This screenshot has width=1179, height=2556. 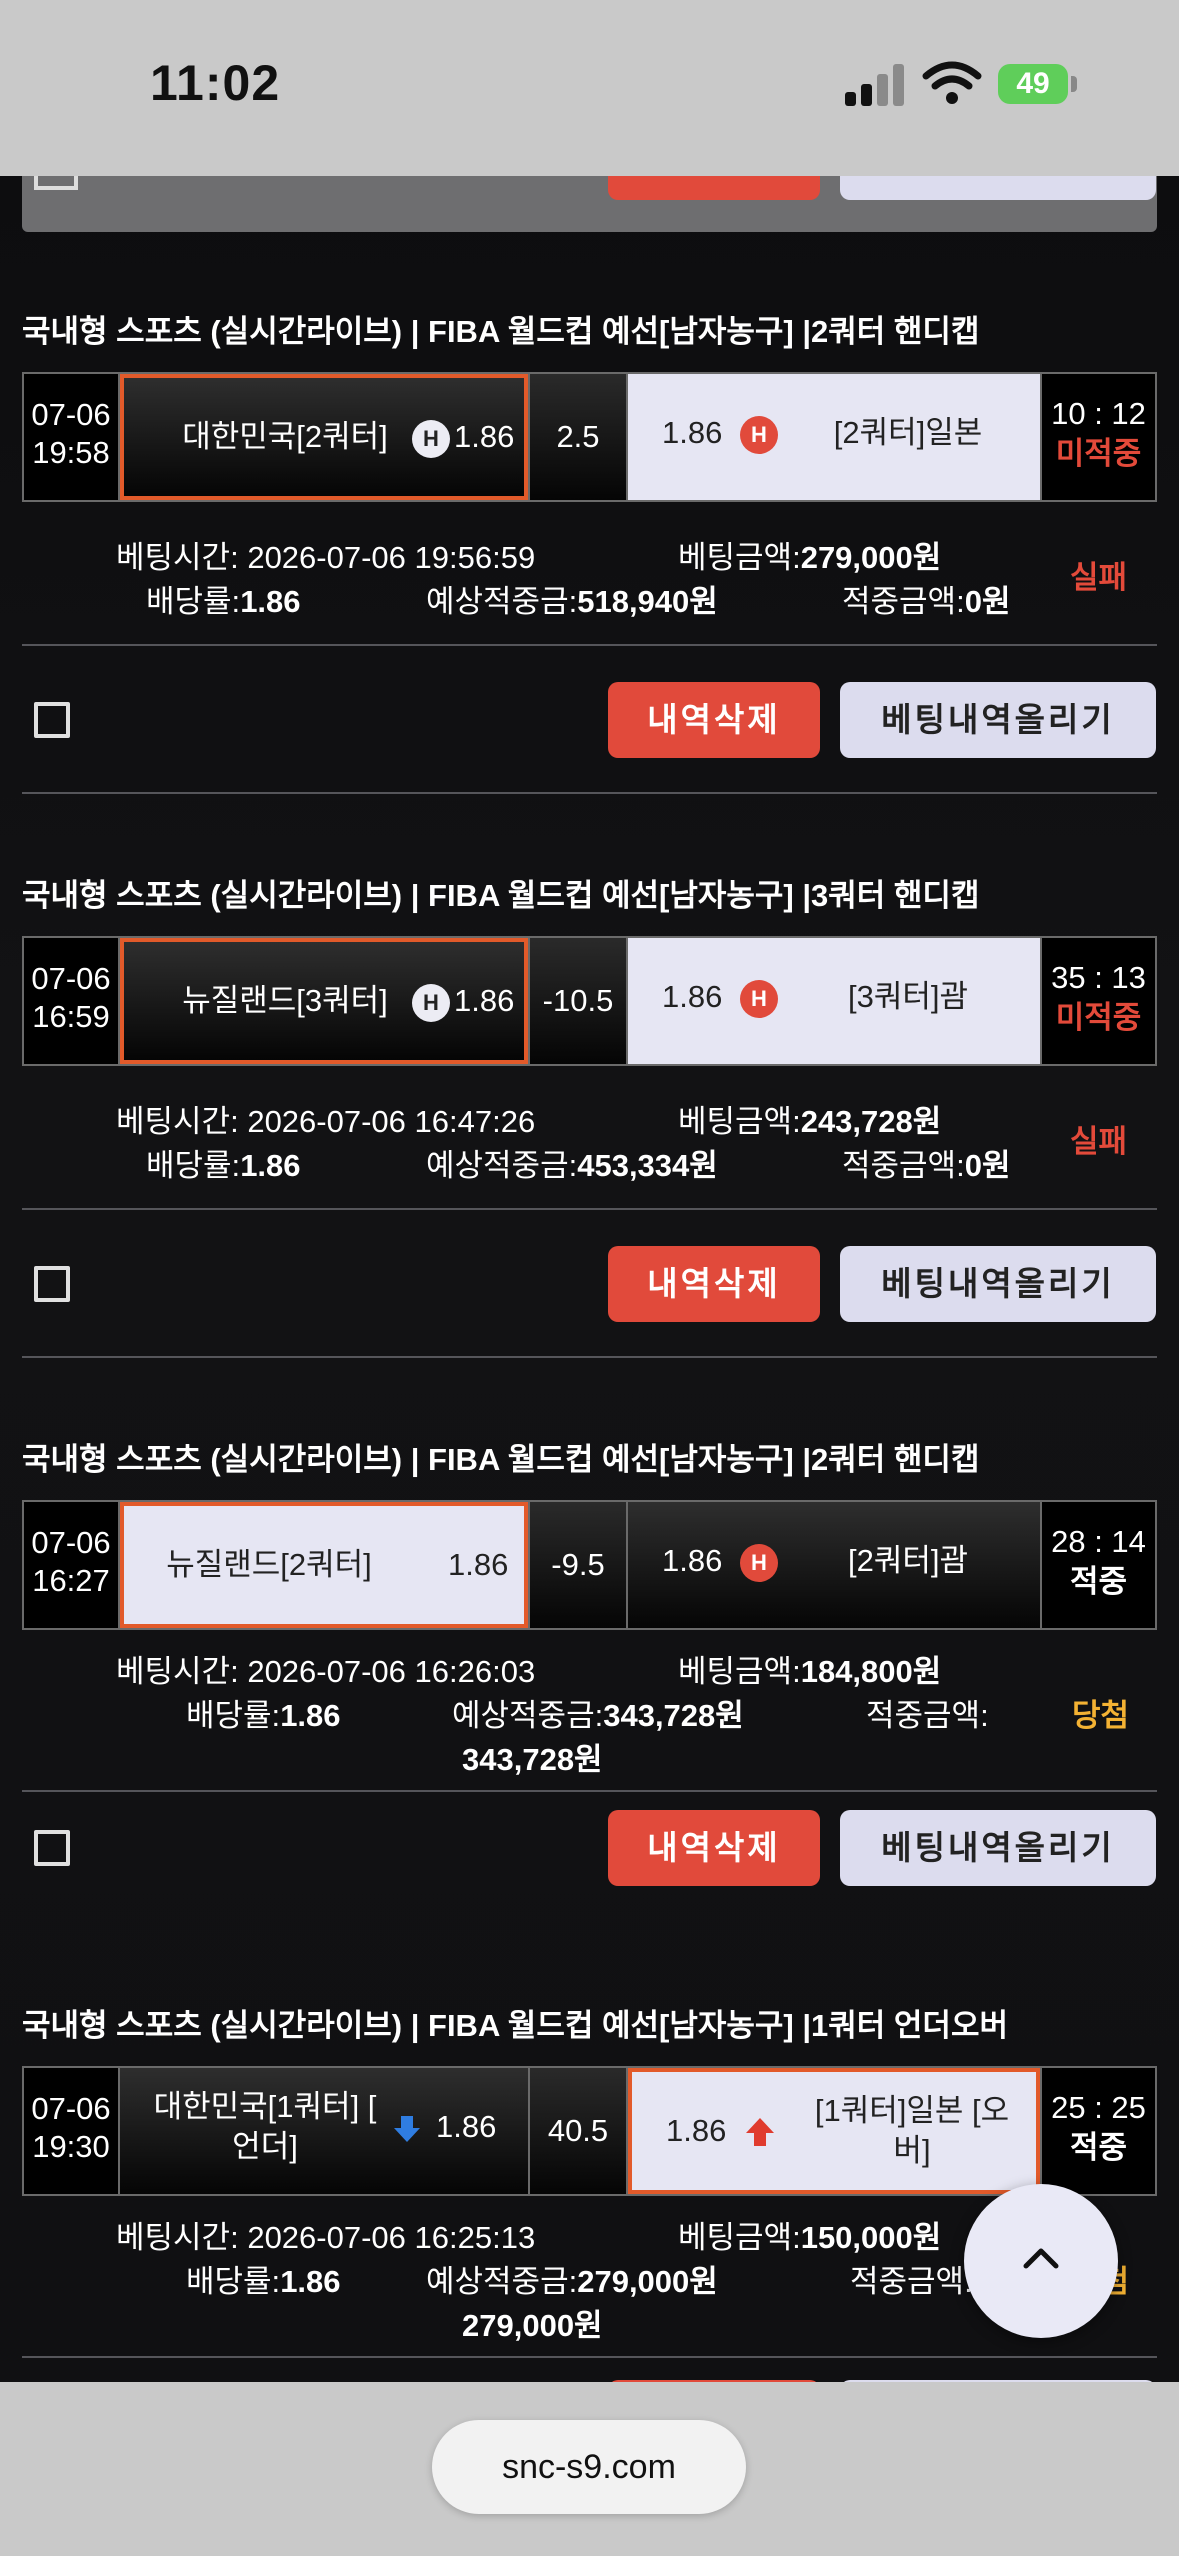 I want to click on match-date: 07-06, so click(x=71, y=1542).